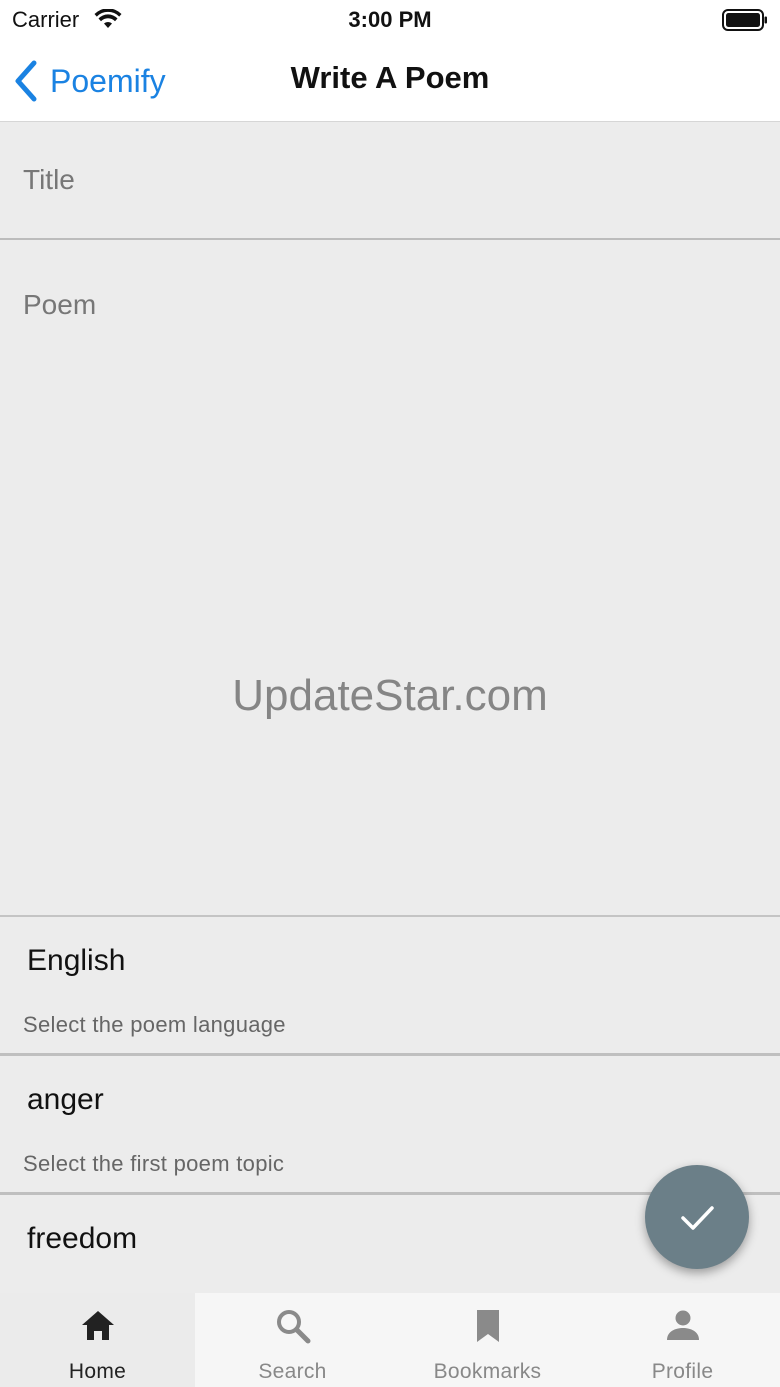 The width and height of the screenshot is (780, 1387). I want to click on status-bar: Carrier 3:00 PM, so click(390, 20).